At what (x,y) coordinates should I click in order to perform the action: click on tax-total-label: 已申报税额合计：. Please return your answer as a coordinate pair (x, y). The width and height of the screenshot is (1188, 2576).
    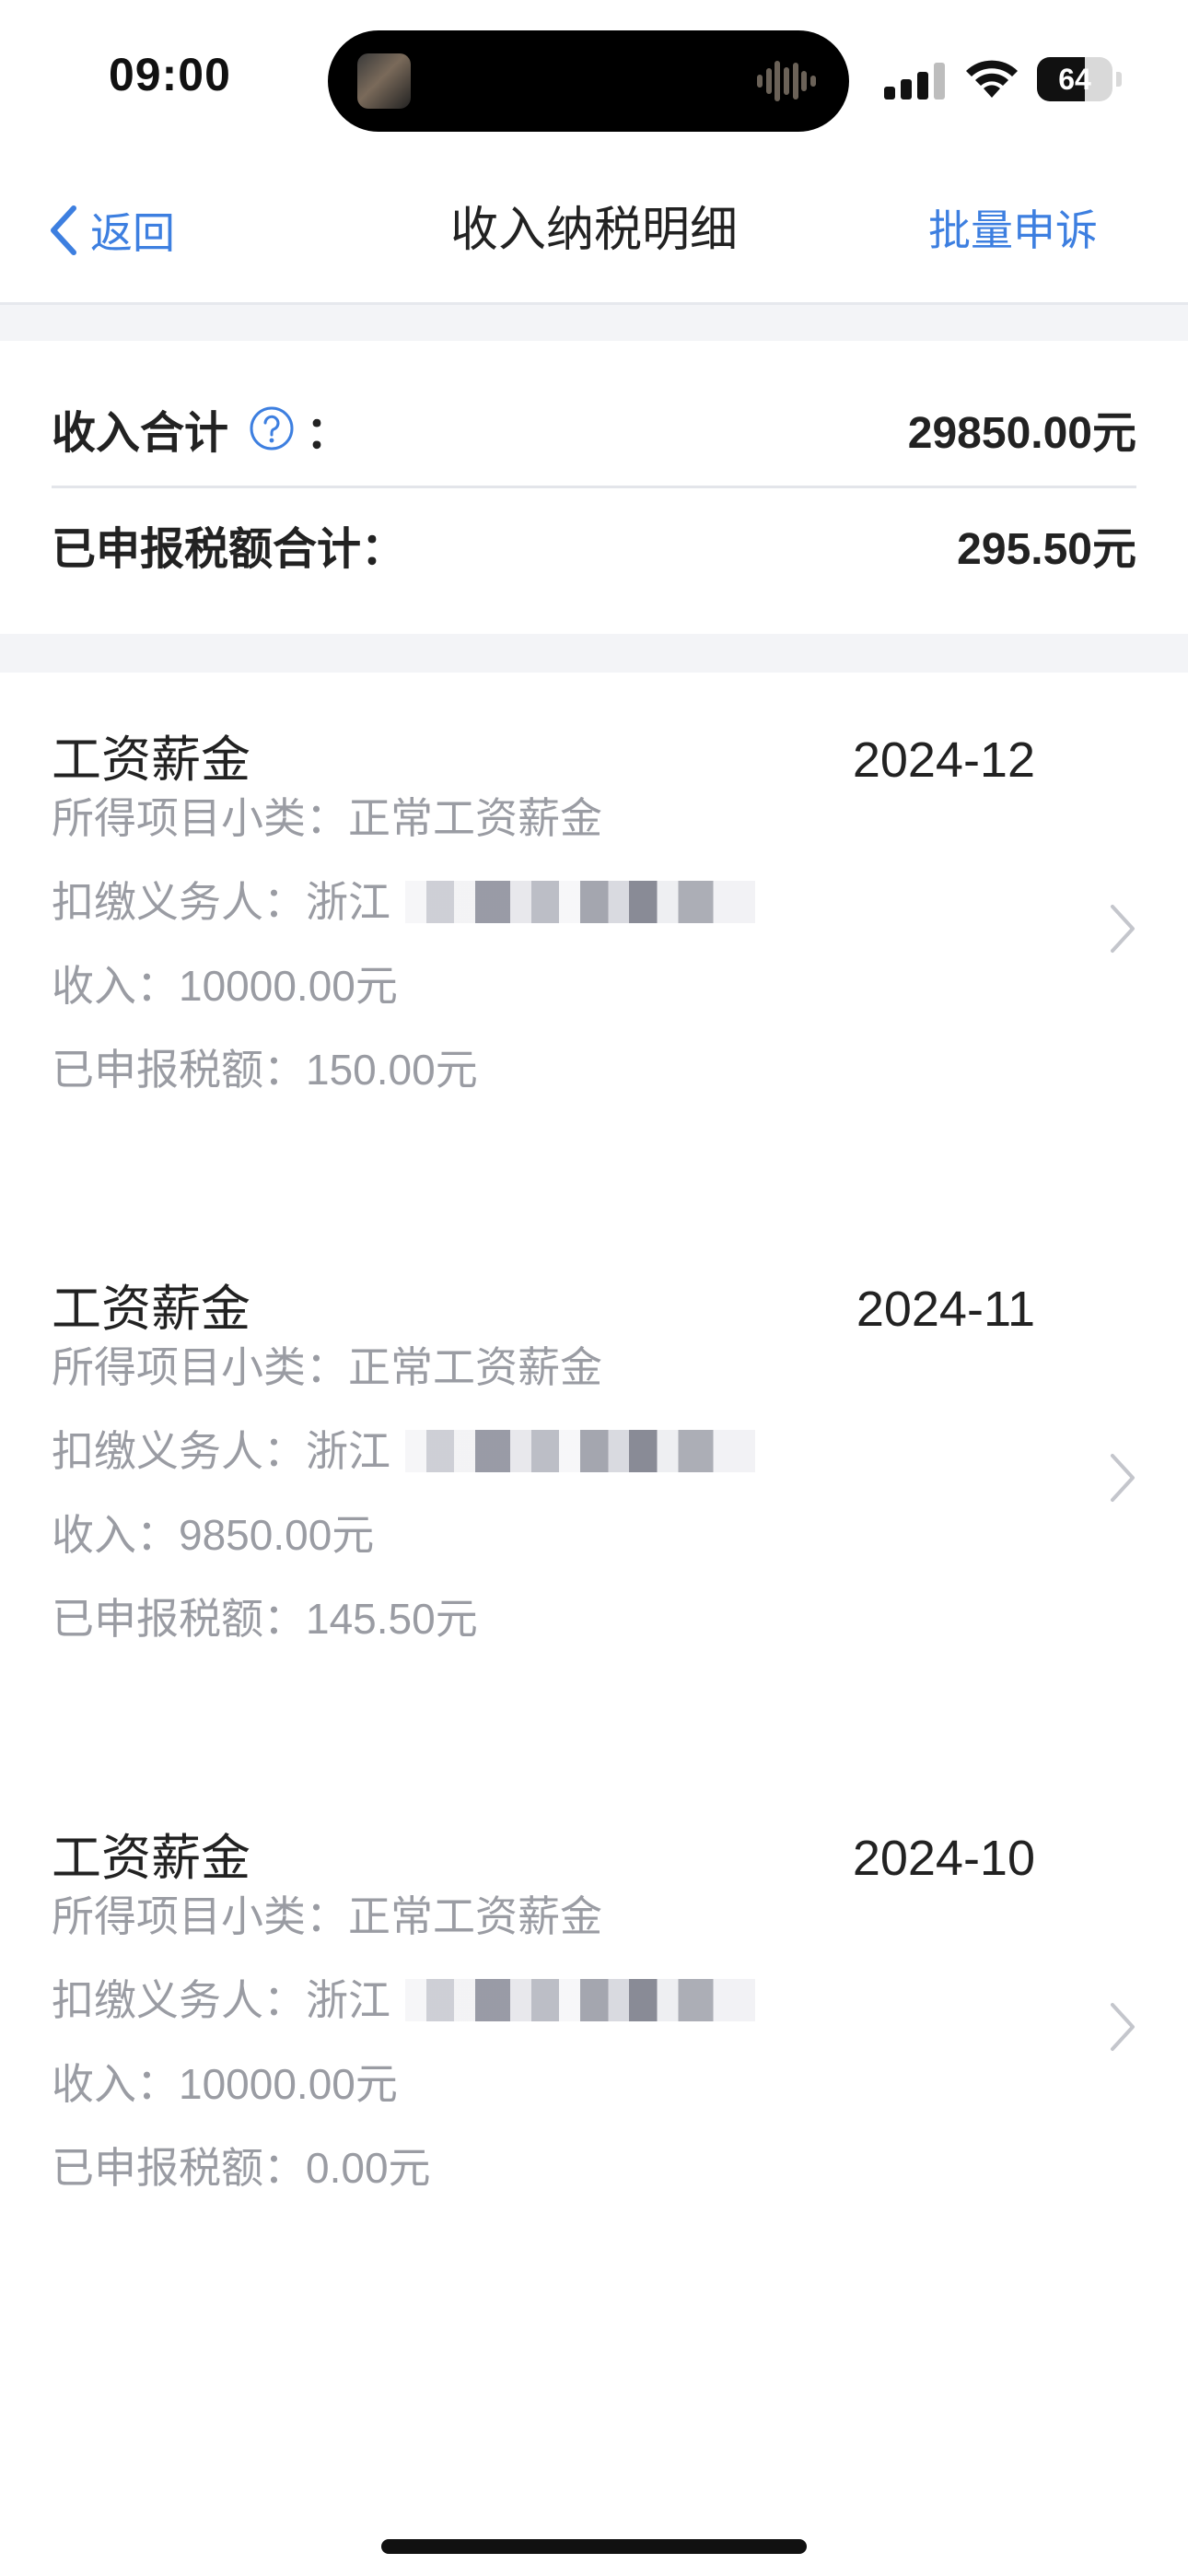
    Looking at the image, I should click on (229, 549).